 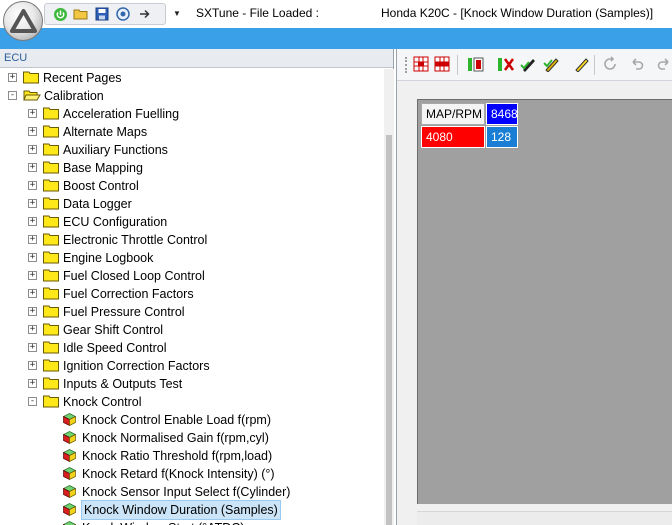 What do you see at coordinates (192, 150) in the screenshot?
I see `tree-item: + Auxiliary Functions` at bounding box center [192, 150].